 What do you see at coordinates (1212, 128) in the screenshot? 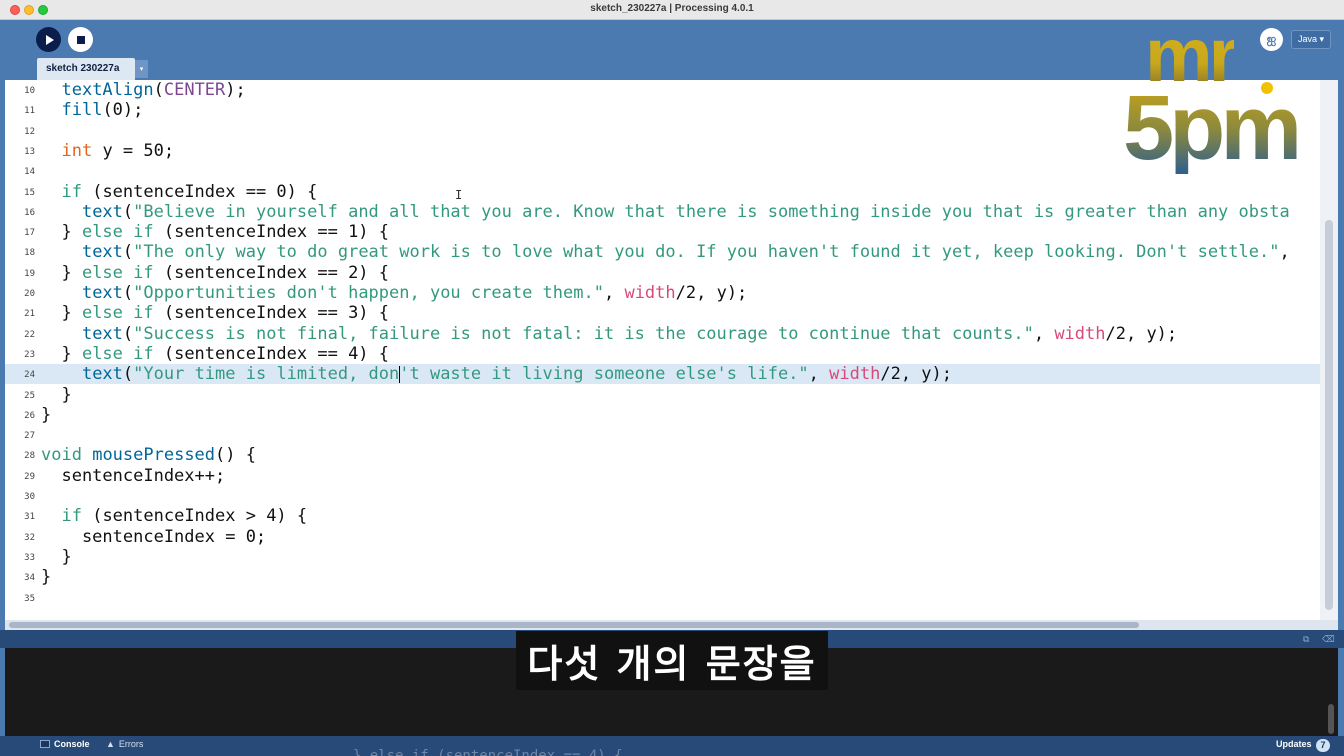
I see `logo-text-5pm: 5pm` at bounding box center [1212, 128].